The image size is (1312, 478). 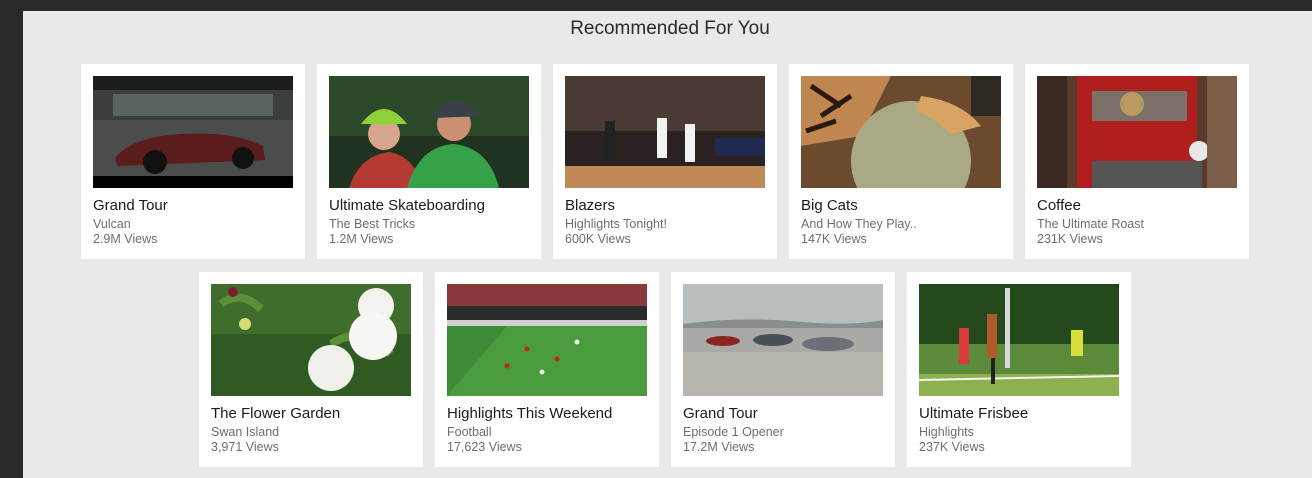 I want to click on view-count: 147K Views, so click(x=834, y=239).